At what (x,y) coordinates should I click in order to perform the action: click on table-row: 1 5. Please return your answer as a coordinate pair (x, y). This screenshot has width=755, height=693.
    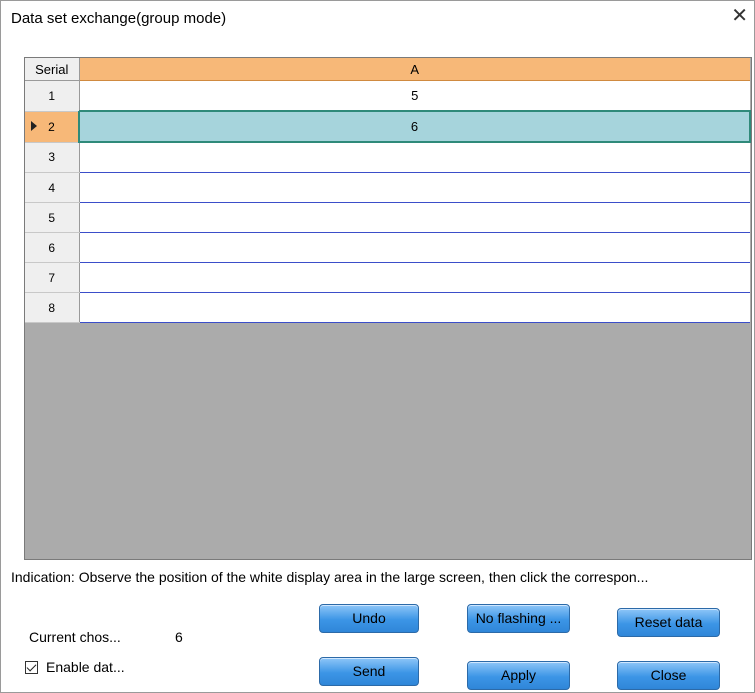
    Looking at the image, I should click on (387, 96).